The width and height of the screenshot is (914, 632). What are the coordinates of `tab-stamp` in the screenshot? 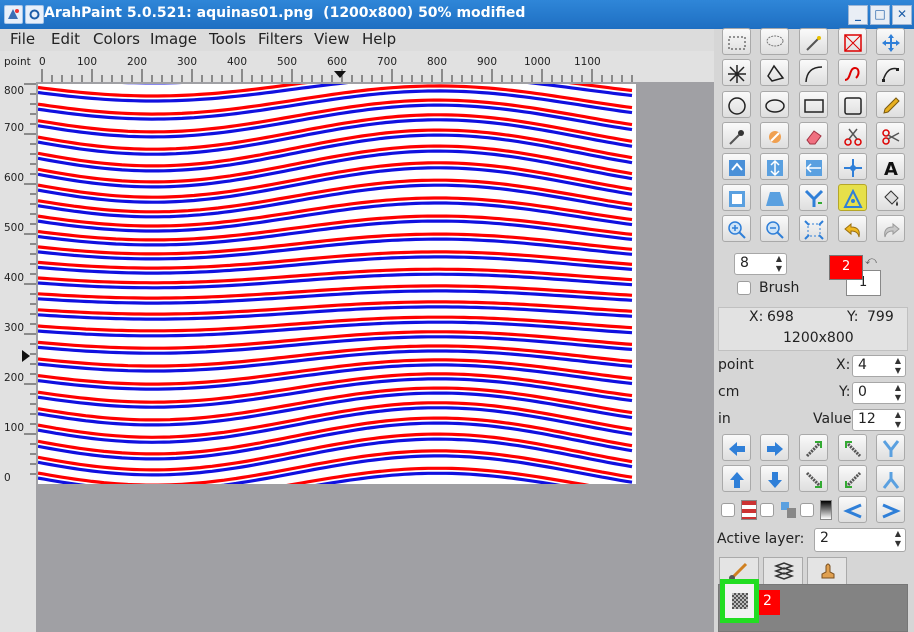 It's located at (827, 570).